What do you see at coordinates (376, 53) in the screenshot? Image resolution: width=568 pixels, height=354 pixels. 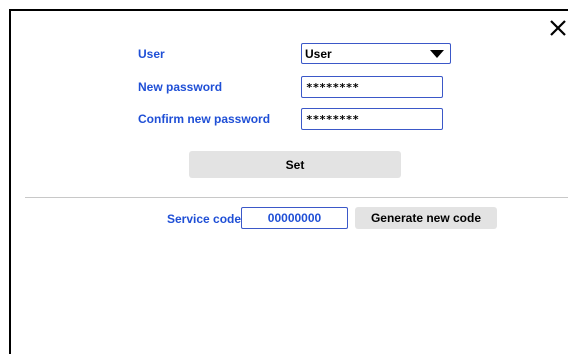 I see `user-select: User` at bounding box center [376, 53].